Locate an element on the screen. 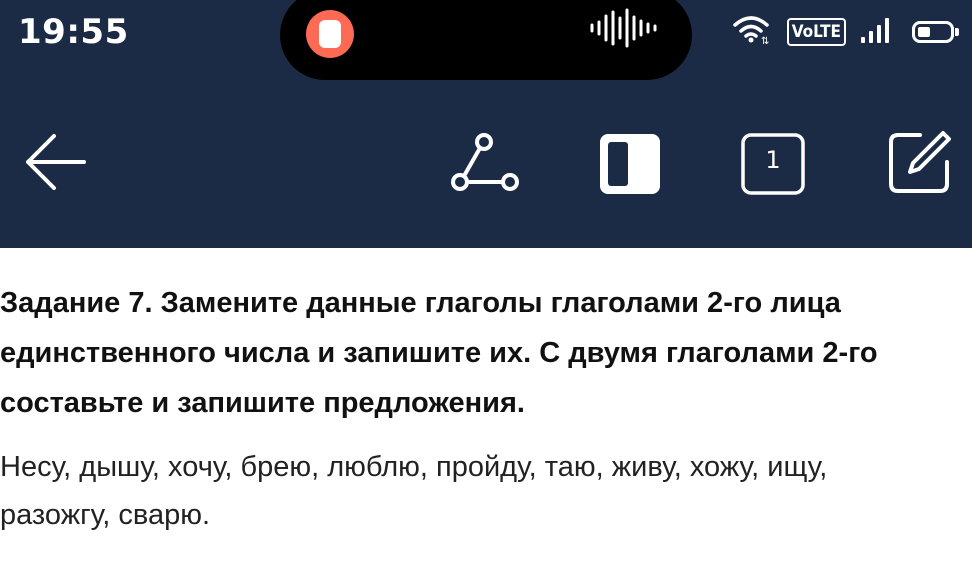  status-icons: ⇅ VoLTE is located at coordinates (846, 32).